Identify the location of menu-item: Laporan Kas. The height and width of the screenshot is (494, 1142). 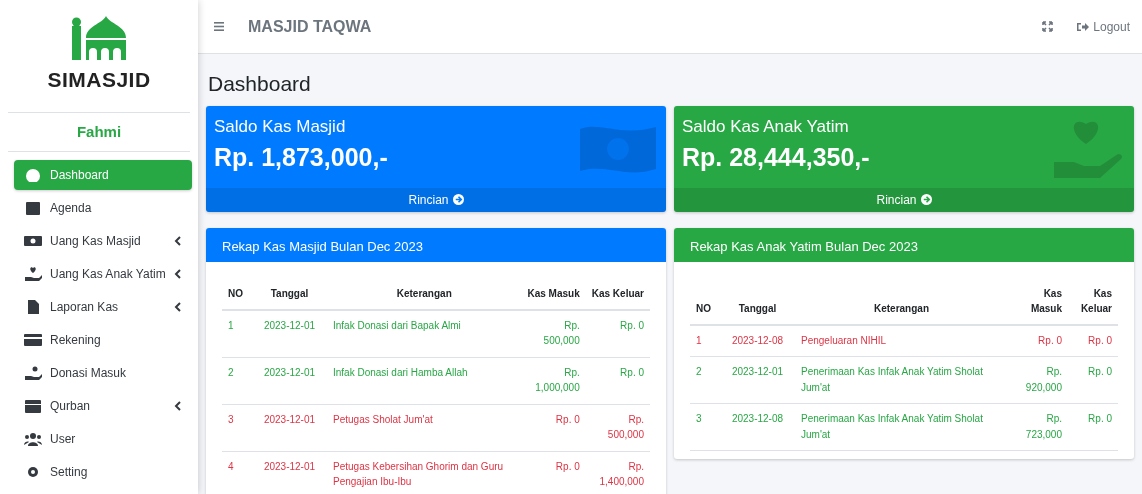
(103, 307).